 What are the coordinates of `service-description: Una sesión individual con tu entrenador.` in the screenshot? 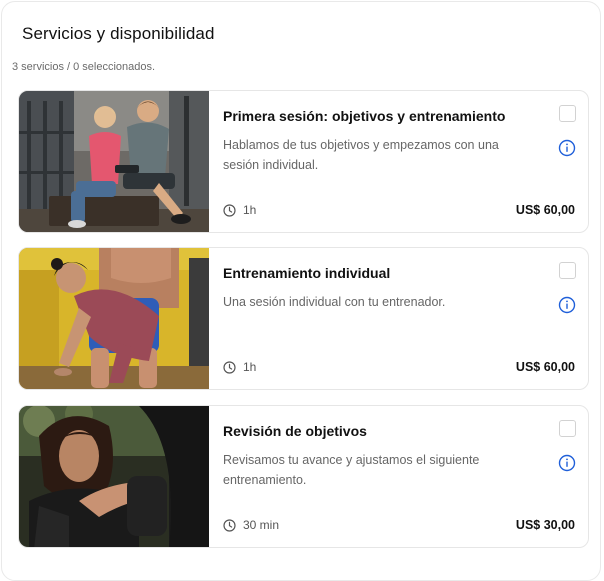 It's located at (334, 302).